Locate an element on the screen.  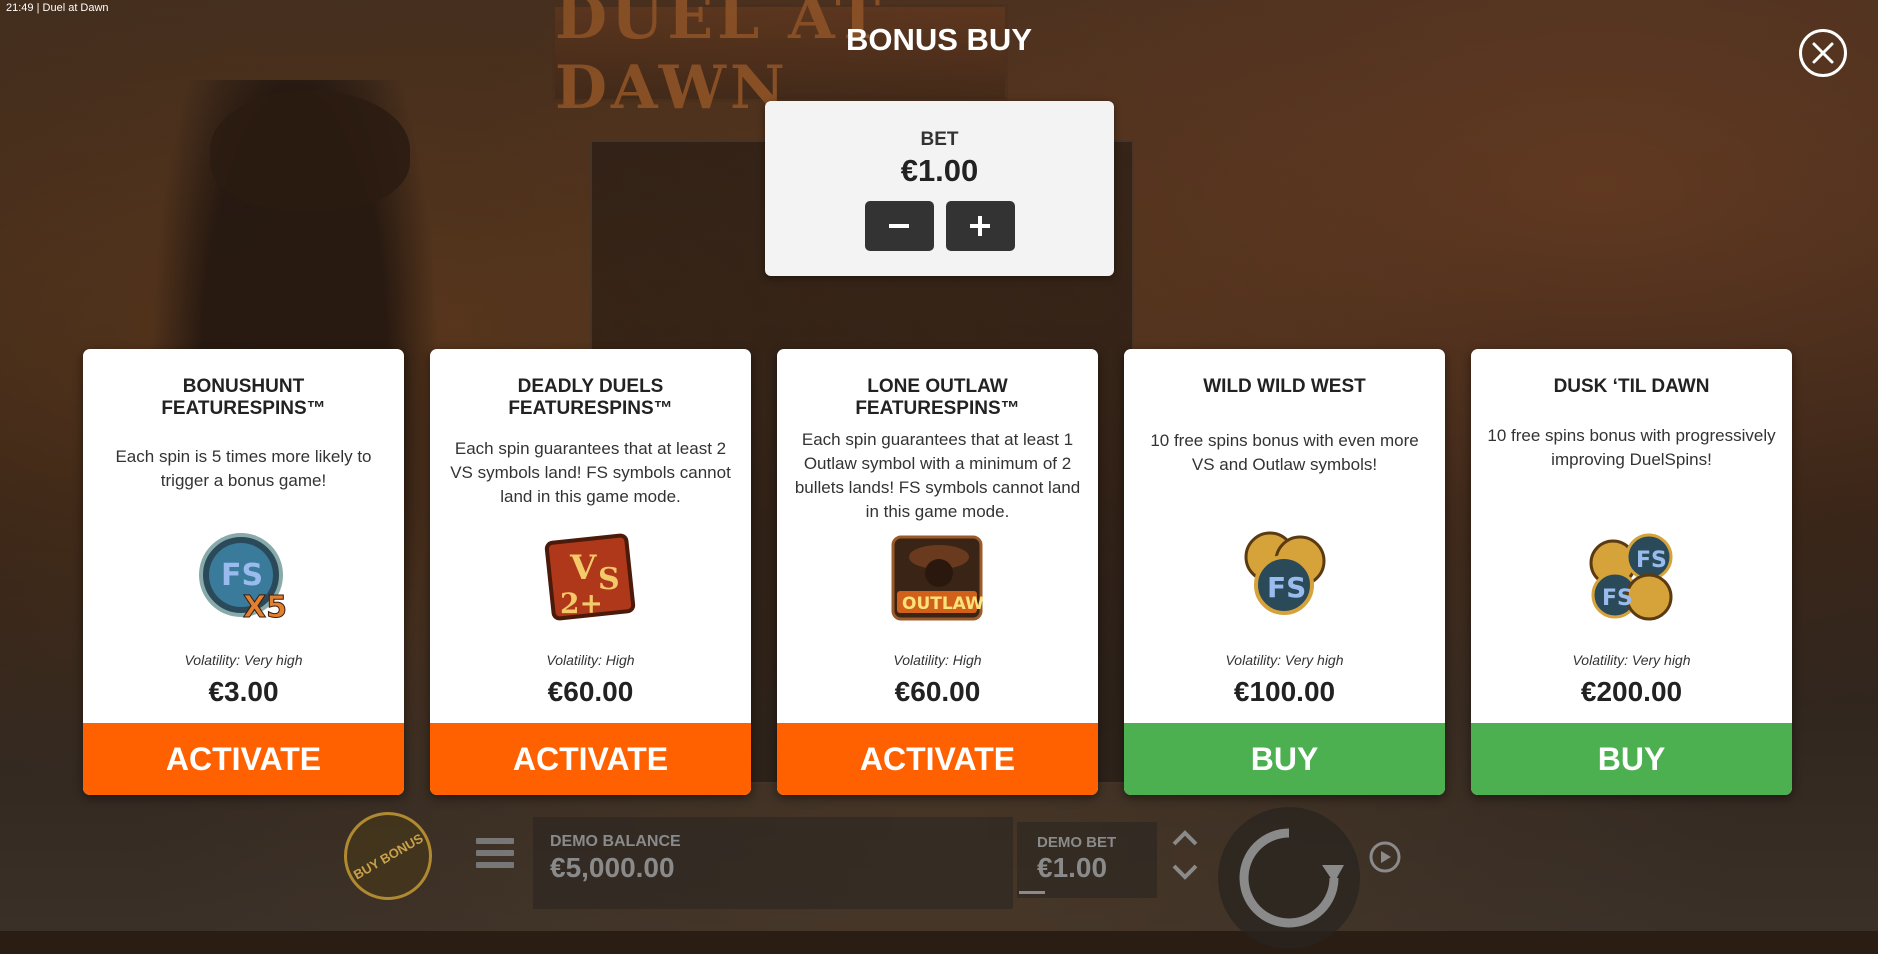
minus-icon is located at coordinates (899, 226).